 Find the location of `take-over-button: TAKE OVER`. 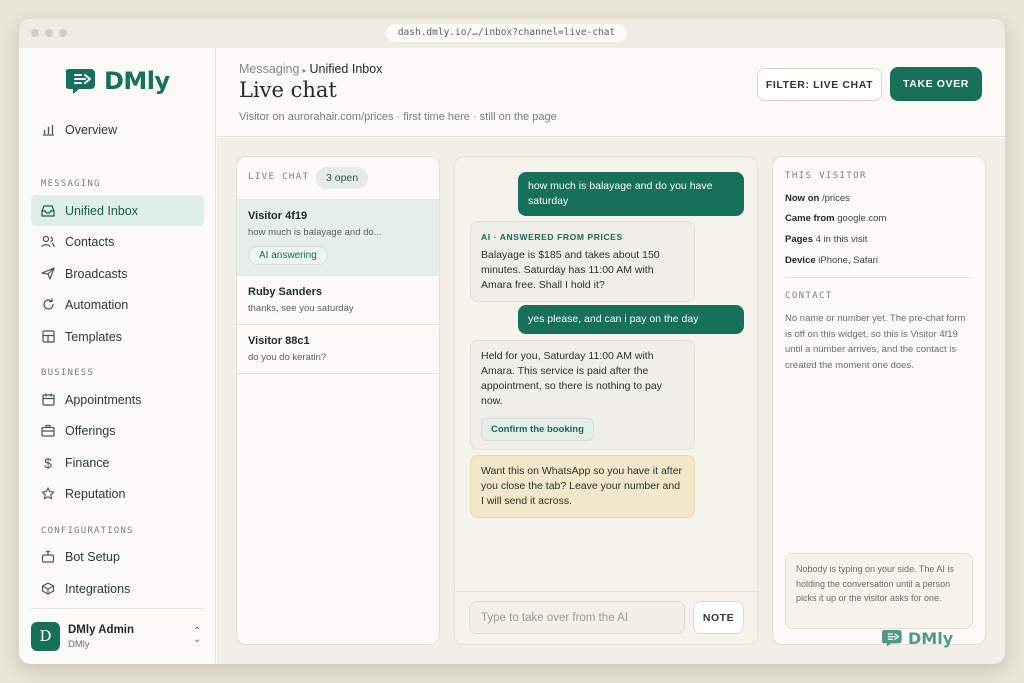

take-over-button: TAKE OVER is located at coordinates (936, 84).